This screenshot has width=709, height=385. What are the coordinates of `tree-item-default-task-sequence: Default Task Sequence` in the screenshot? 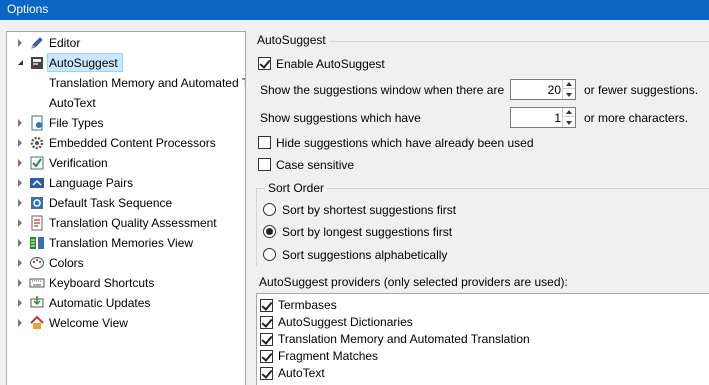 It's located at (126, 203).